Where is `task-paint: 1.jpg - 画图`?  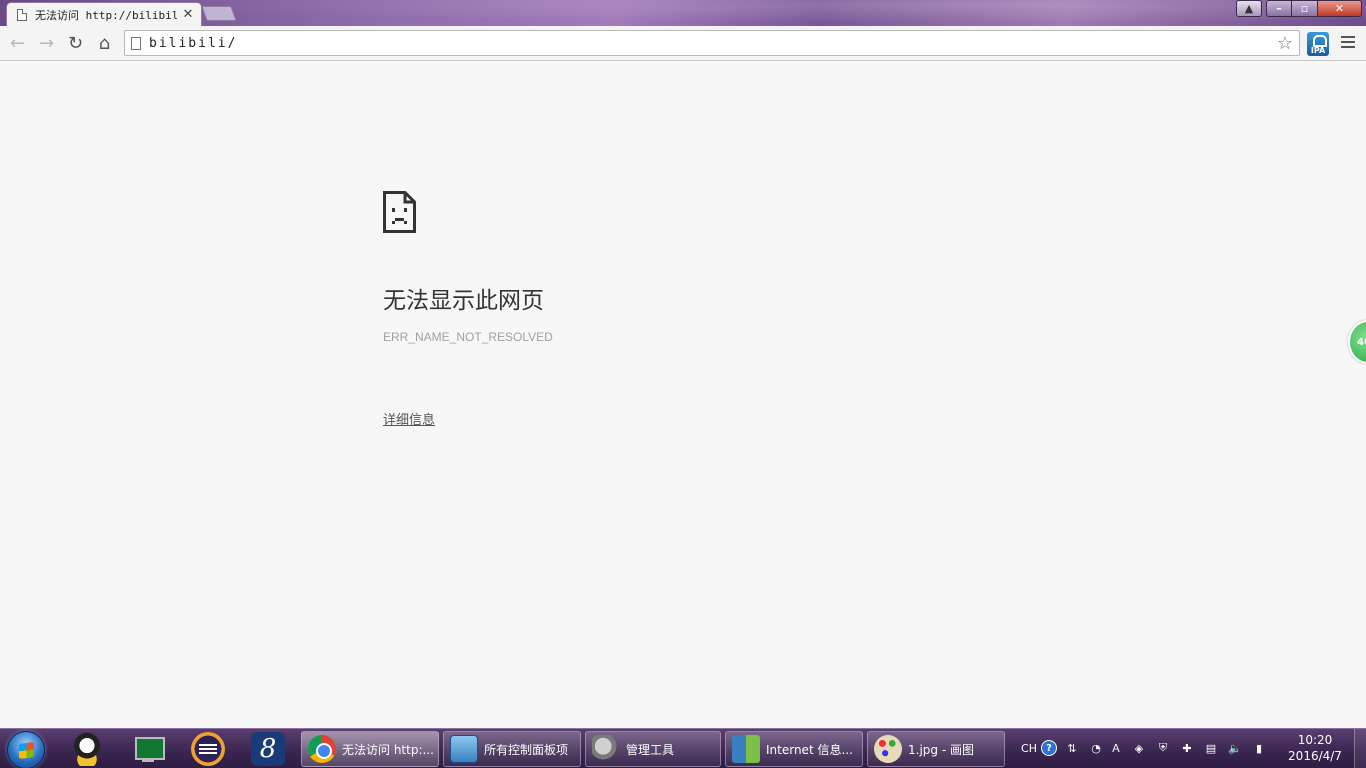
task-paint: 1.jpg - 画图 is located at coordinates (936, 749).